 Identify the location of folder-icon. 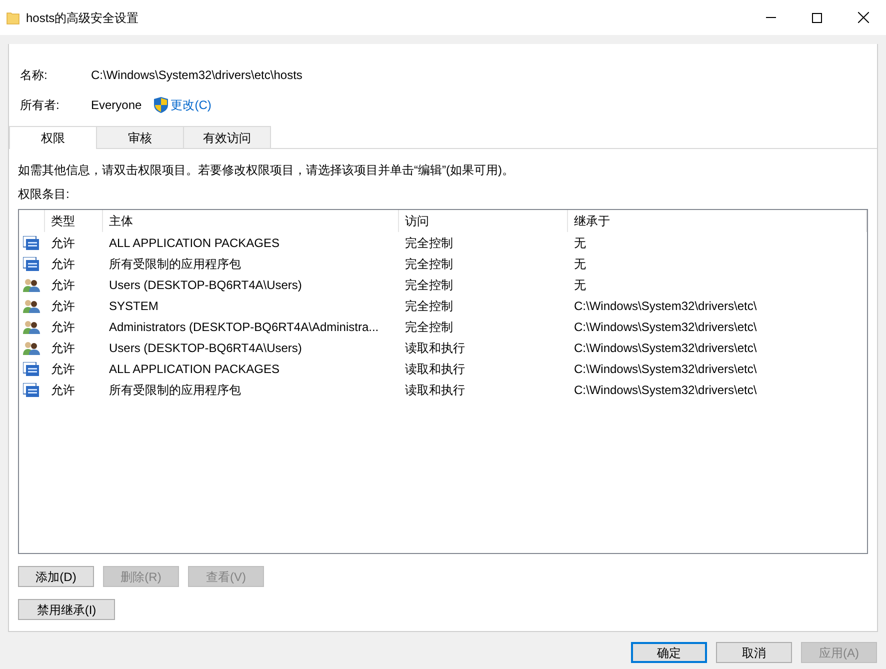
(13, 17).